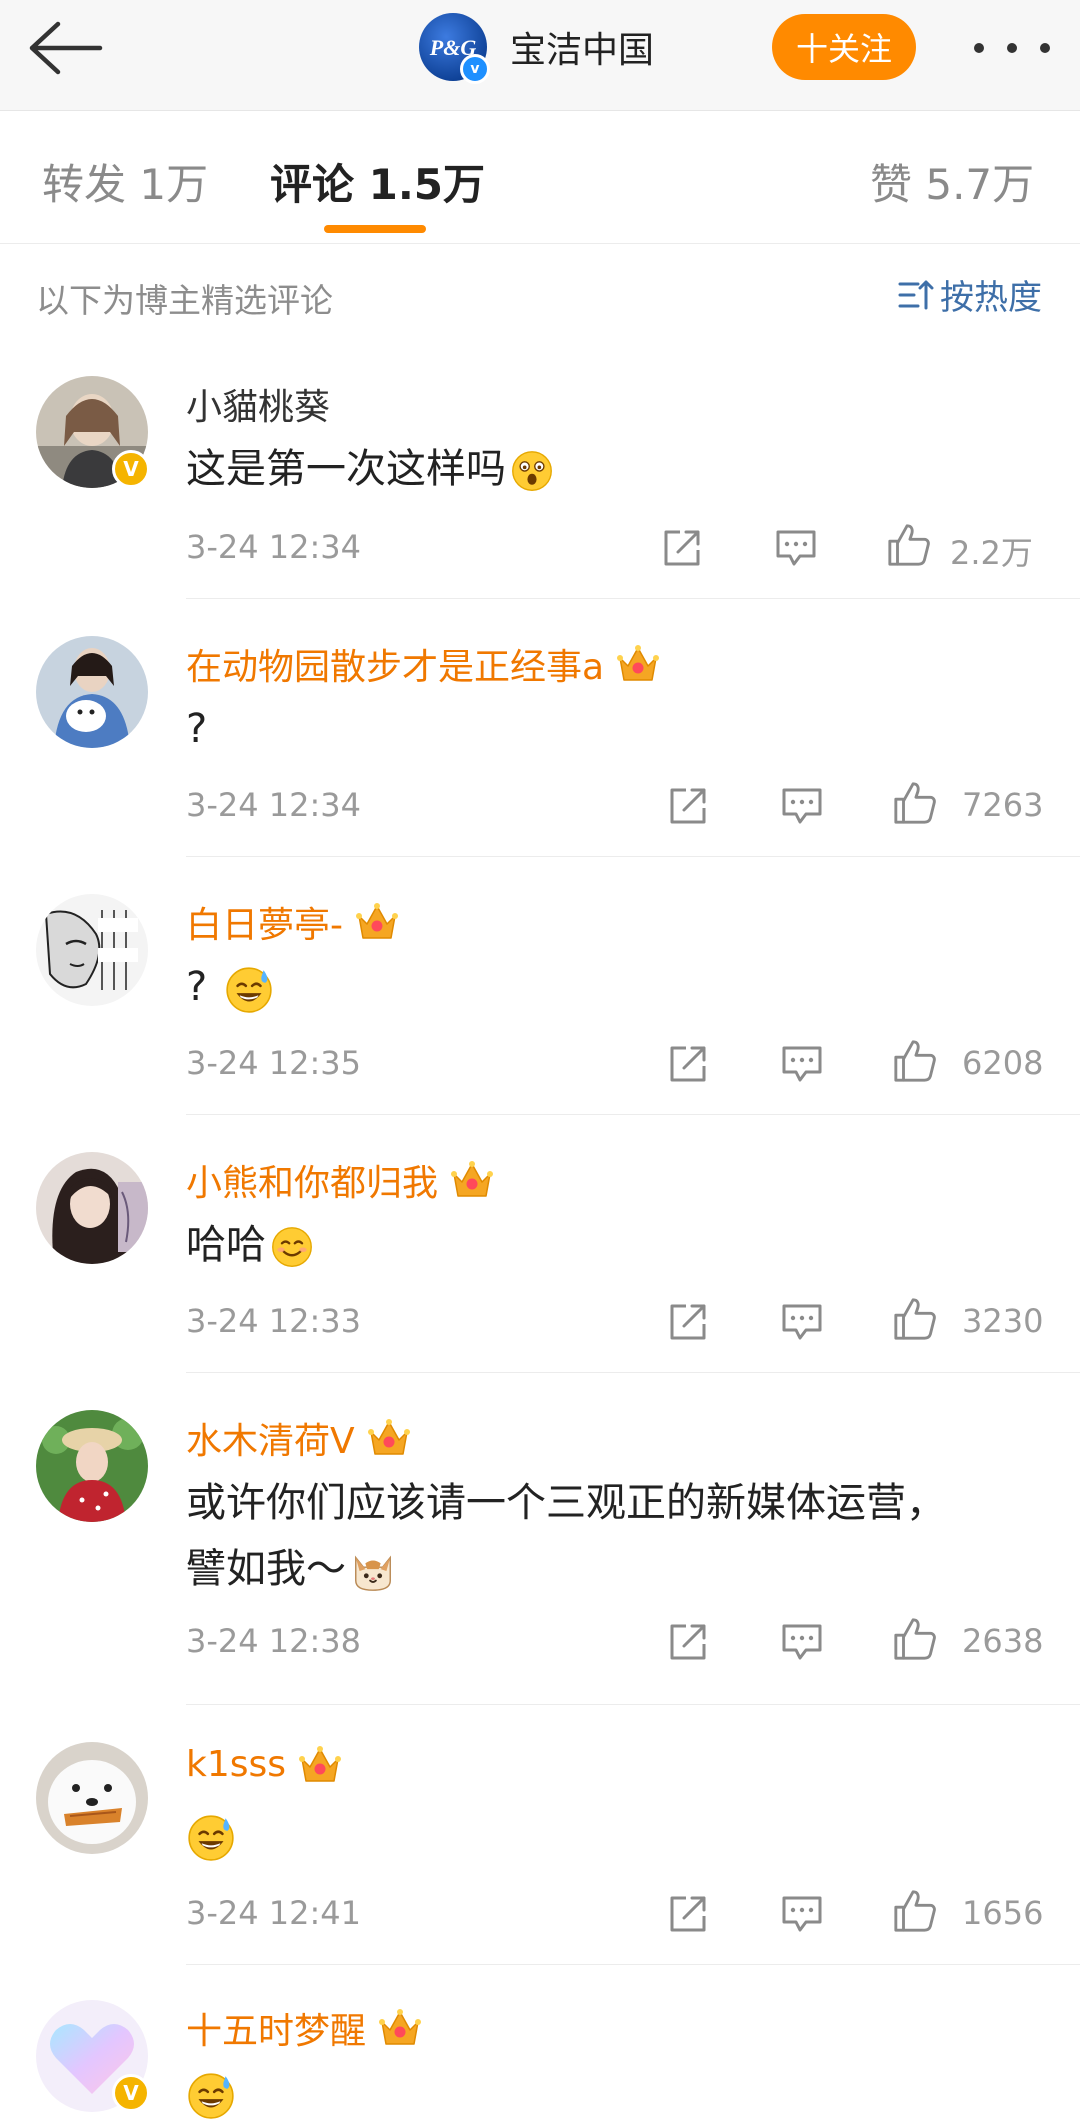 This screenshot has height=2126, width=1080. What do you see at coordinates (844, 47) in the screenshot?
I see `follow-button: 十关注` at bounding box center [844, 47].